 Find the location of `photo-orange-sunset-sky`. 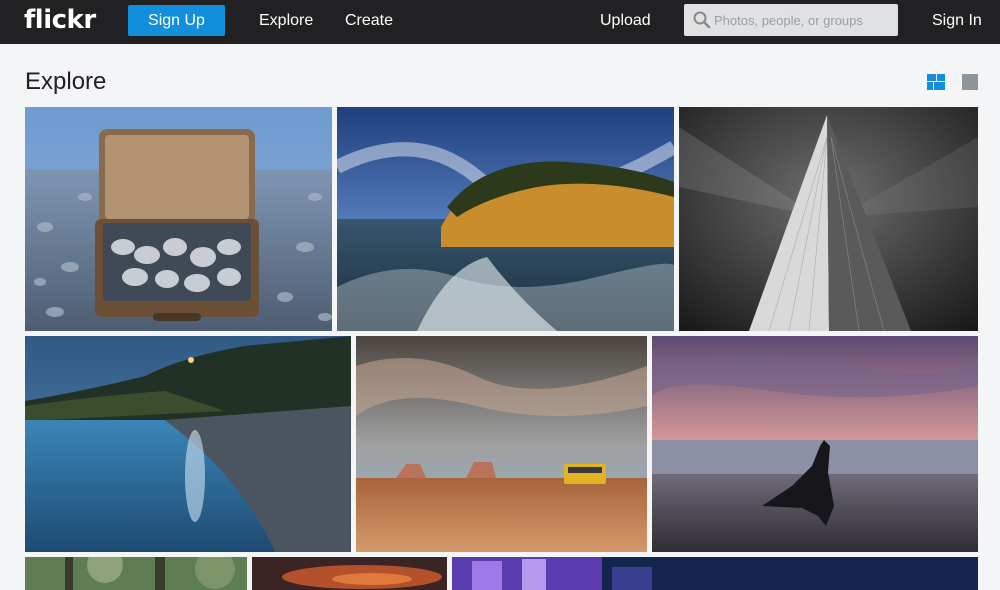

photo-orange-sunset-sky is located at coordinates (349, 573).